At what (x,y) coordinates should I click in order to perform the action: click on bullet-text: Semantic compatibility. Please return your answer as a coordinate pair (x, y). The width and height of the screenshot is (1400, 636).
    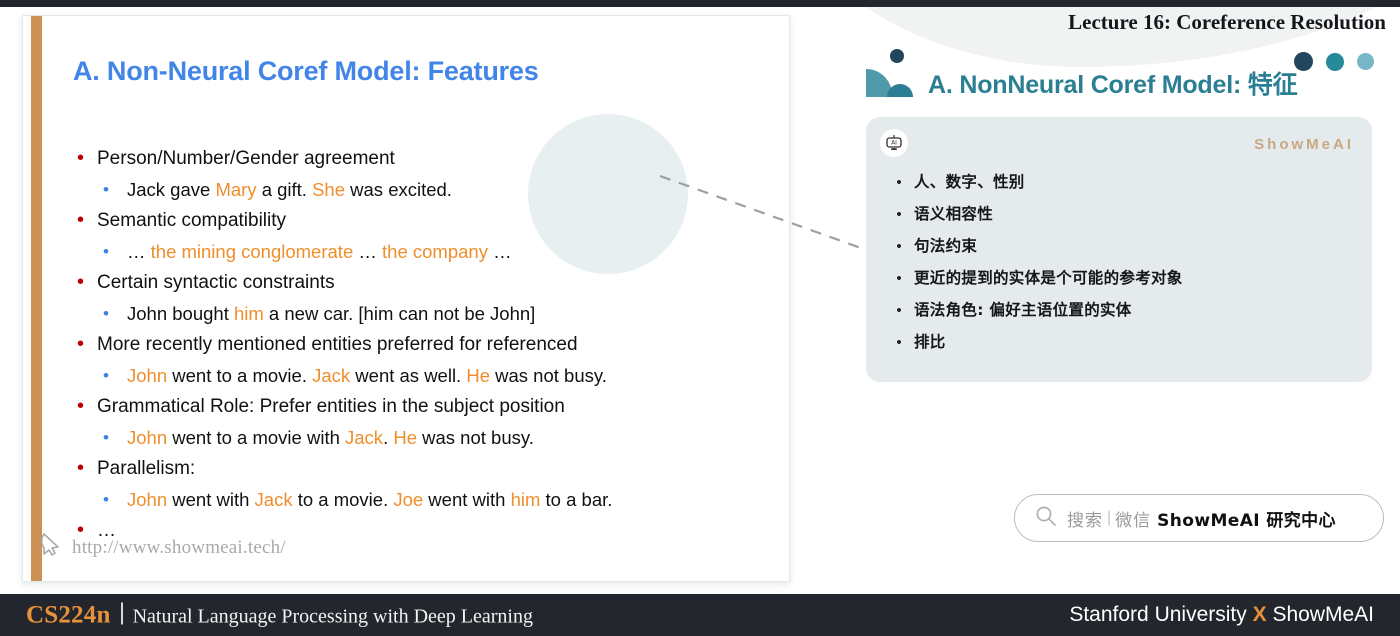
    Looking at the image, I should click on (191, 221).